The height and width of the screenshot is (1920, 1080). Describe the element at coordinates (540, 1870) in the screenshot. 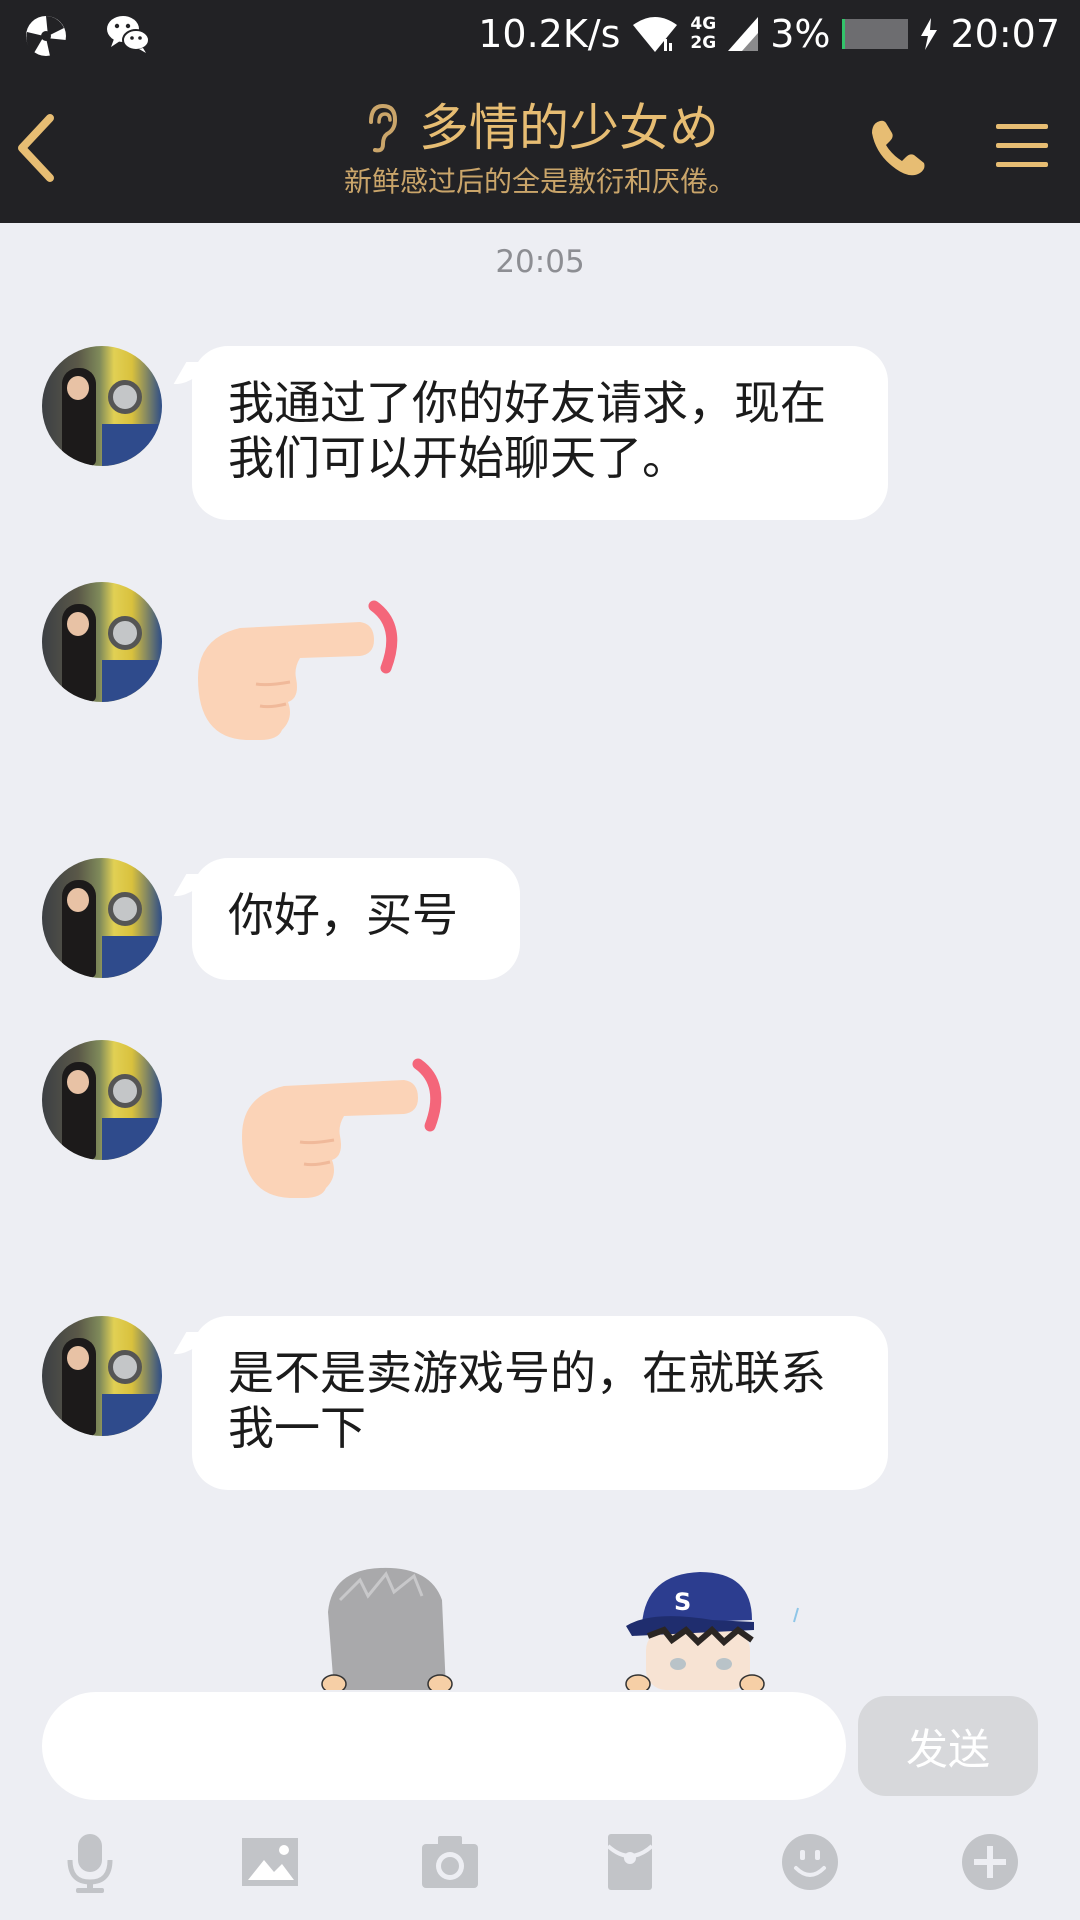

I see `input-toolbar` at that location.